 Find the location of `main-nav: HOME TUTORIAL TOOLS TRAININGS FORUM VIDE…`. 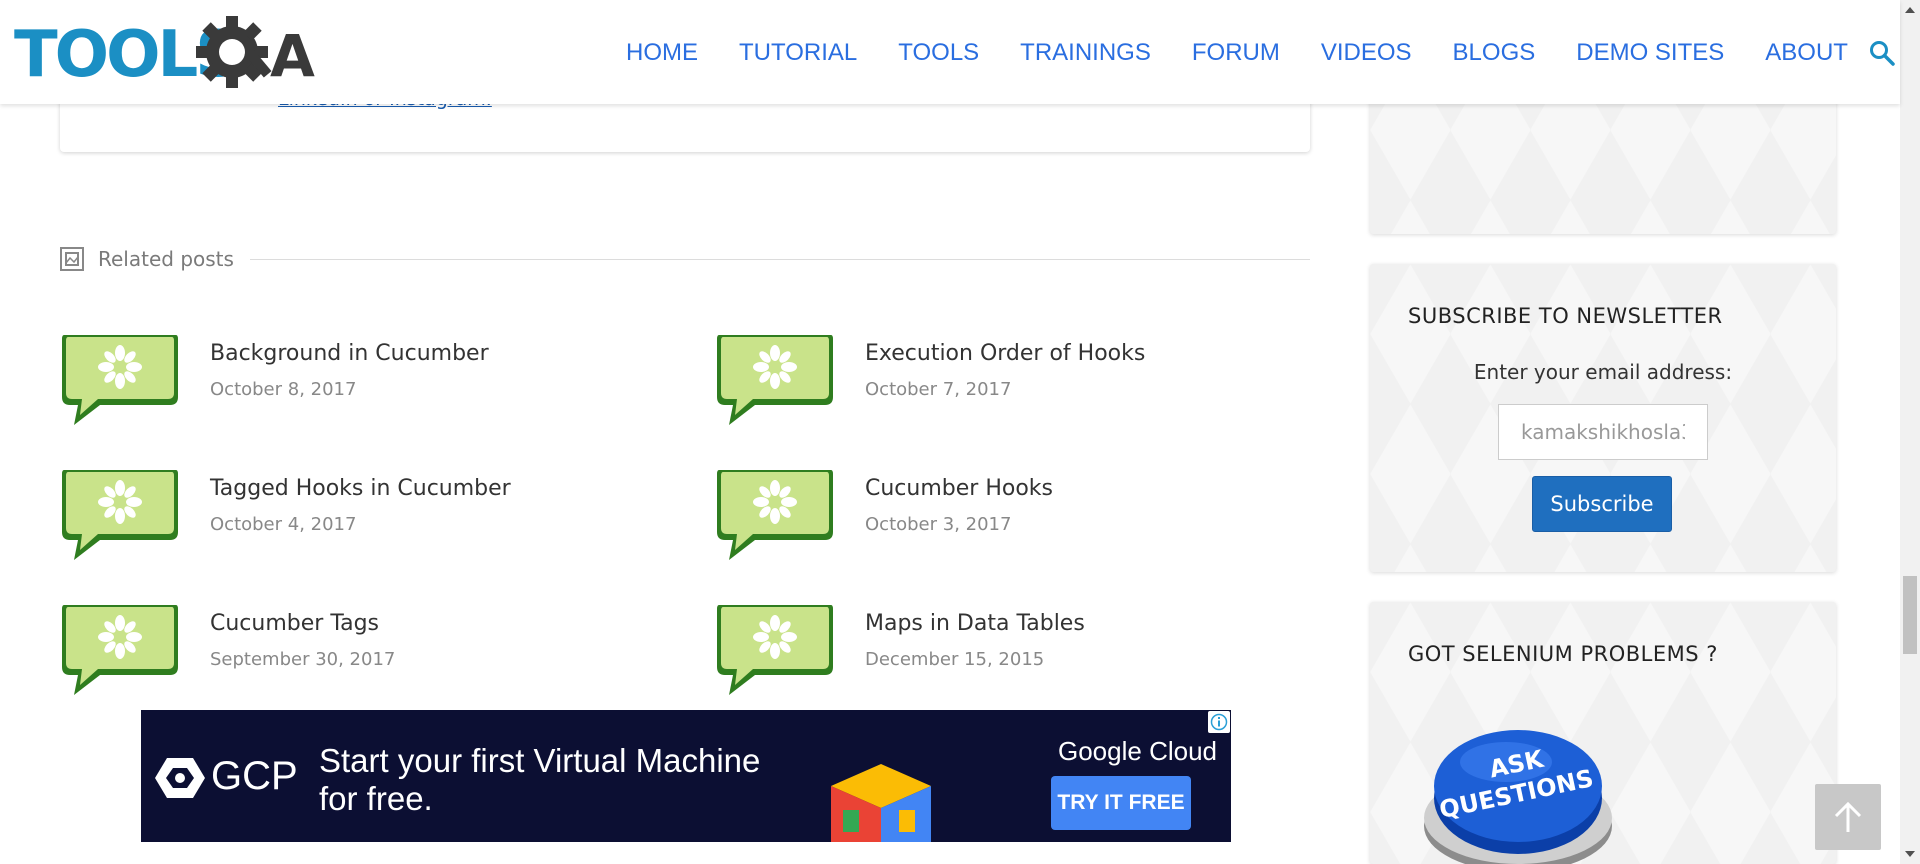

main-nav: HOME TUTORIAL TOOLS TRAININGS FORUM VIDE… is located at coordinates (1257, 53).